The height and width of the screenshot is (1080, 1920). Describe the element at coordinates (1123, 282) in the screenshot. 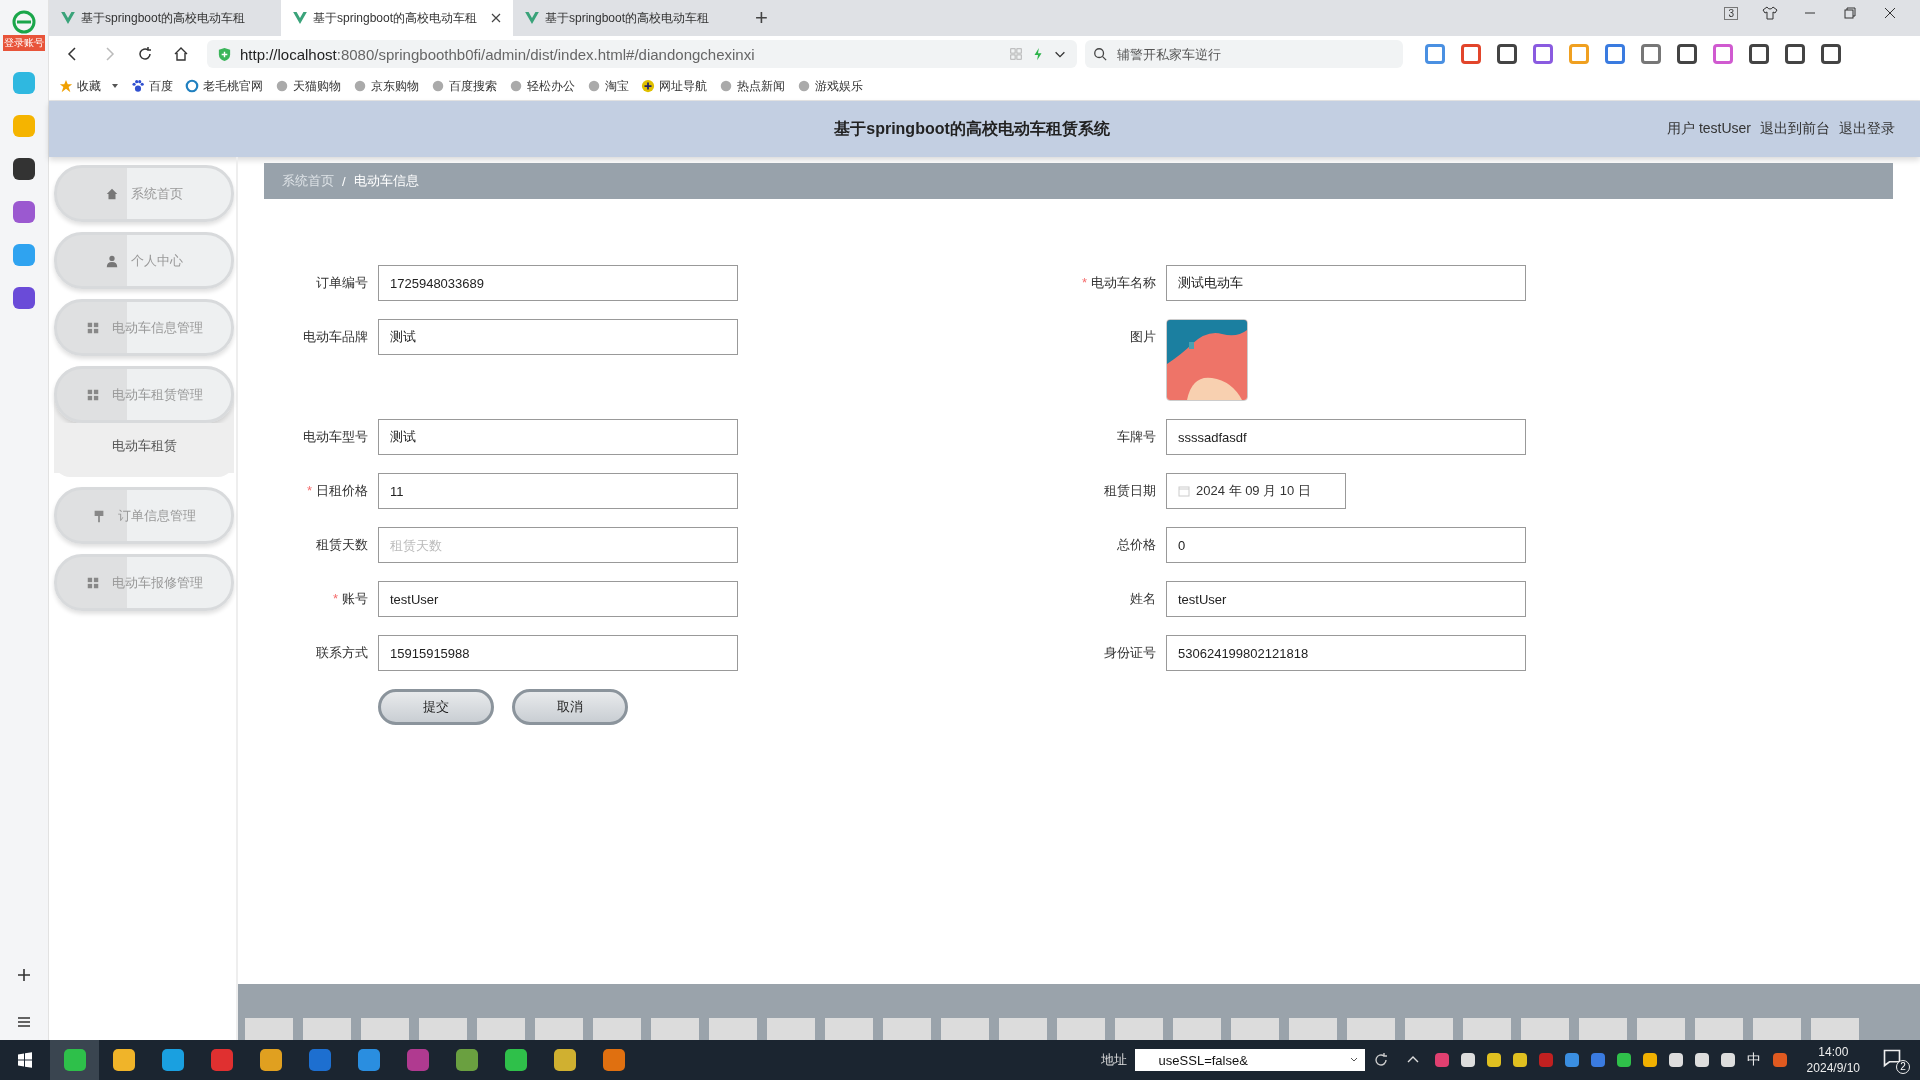

I see `field-label: 电动车名称` at that location.